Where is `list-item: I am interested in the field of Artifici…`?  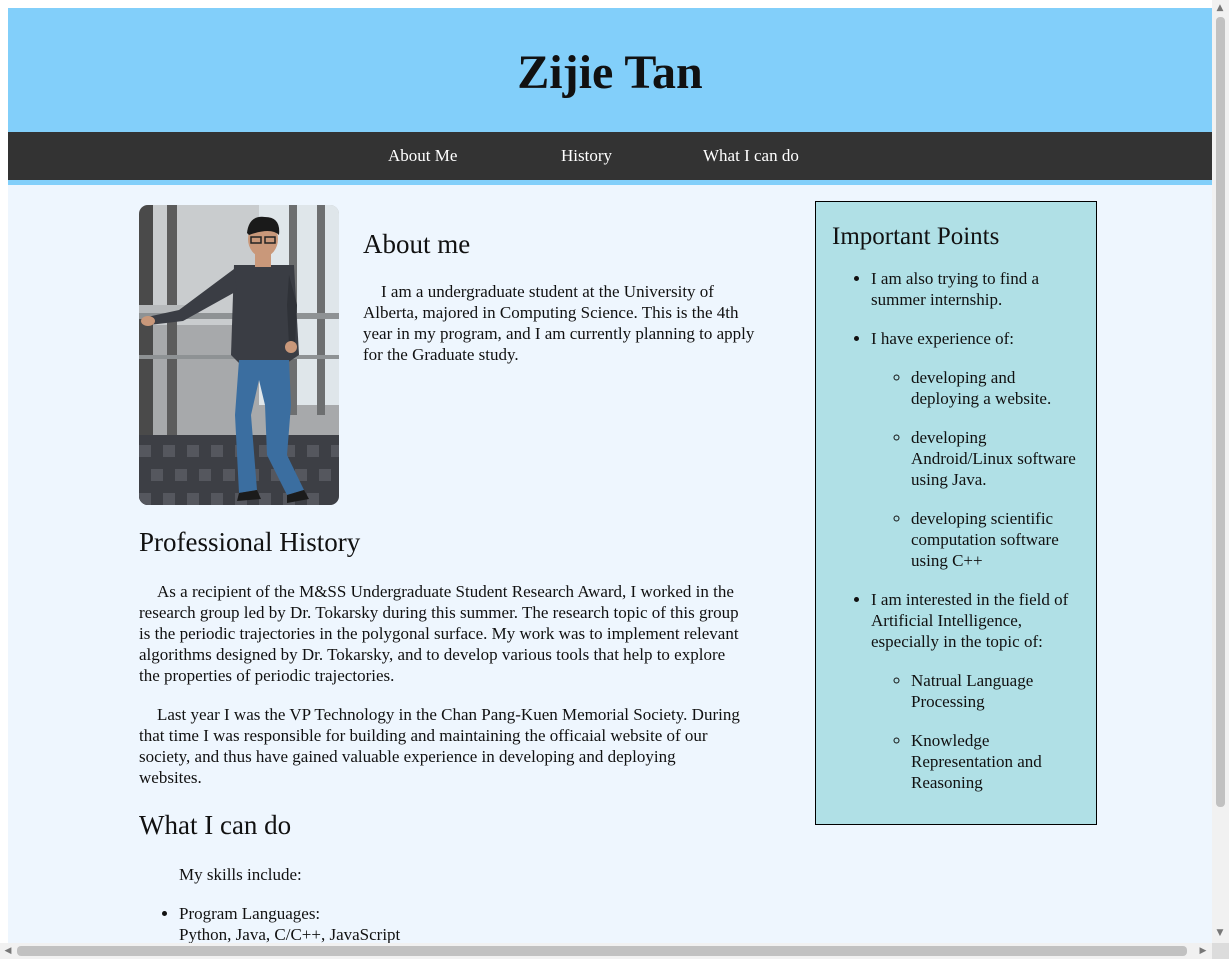 list-item: I am interested in the field of Artifici… is located at coordinates (978, 691).